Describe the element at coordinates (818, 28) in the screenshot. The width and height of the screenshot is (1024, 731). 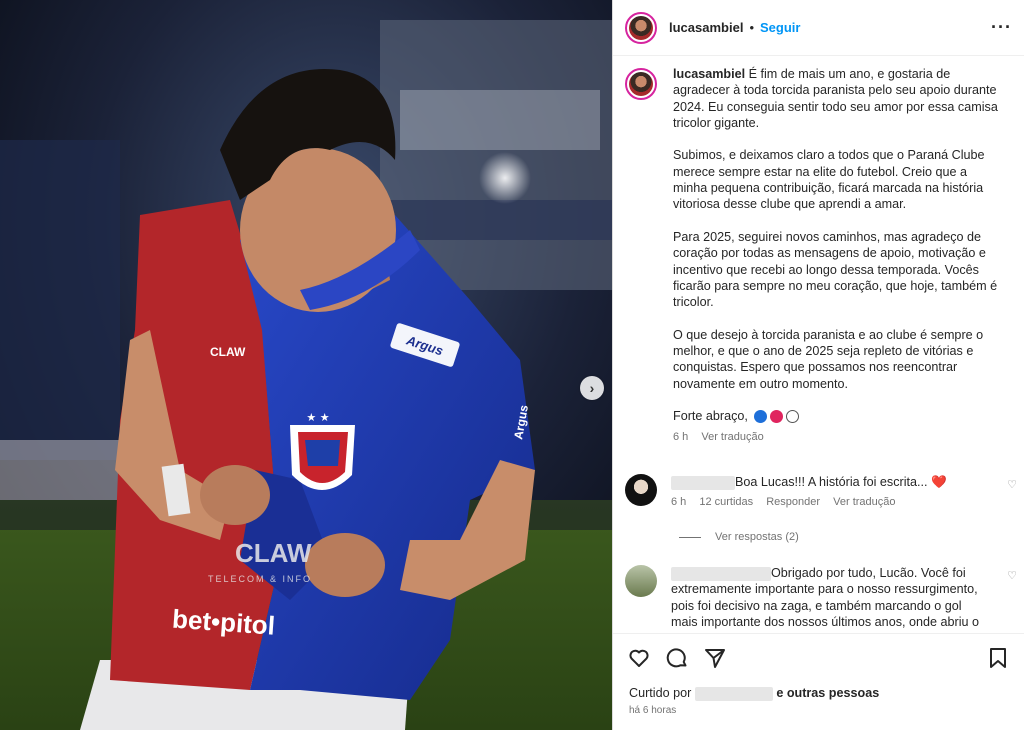
I see `post-header: lucasambiel • Seguir ···` at that location.